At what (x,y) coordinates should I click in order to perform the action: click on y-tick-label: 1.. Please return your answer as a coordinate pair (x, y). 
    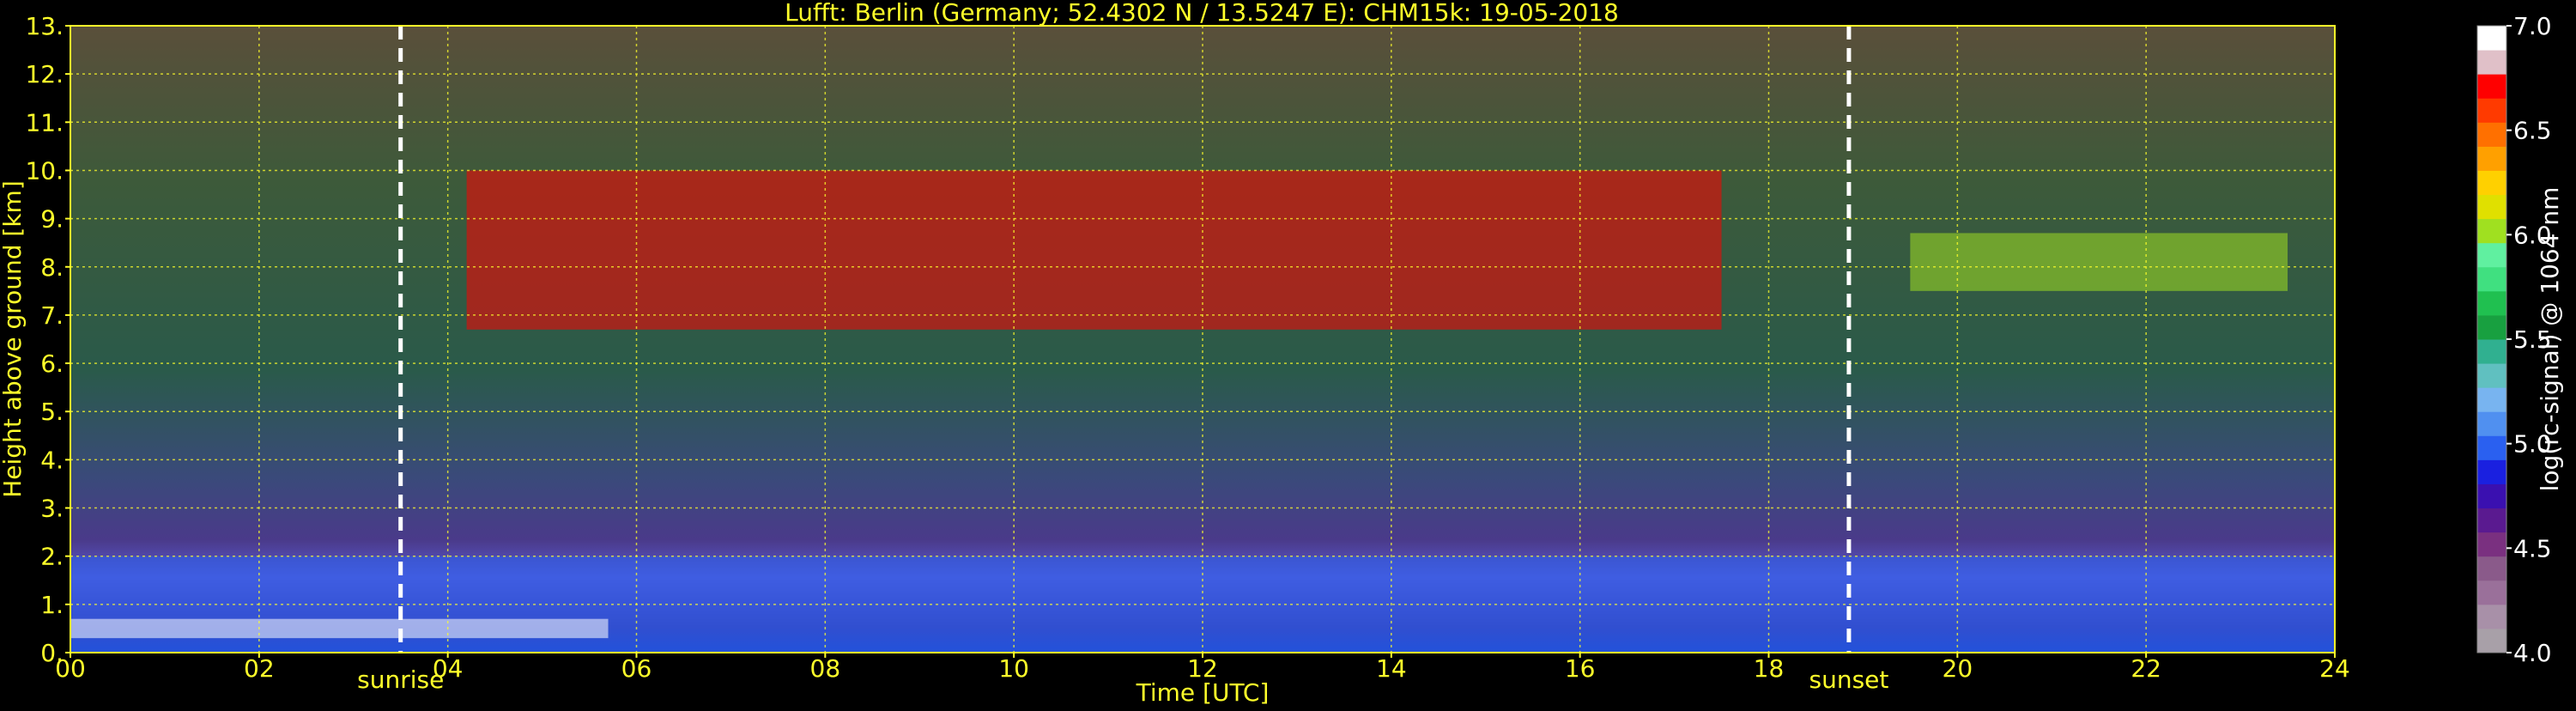
    Looking at the image, I should click on (52, 605).